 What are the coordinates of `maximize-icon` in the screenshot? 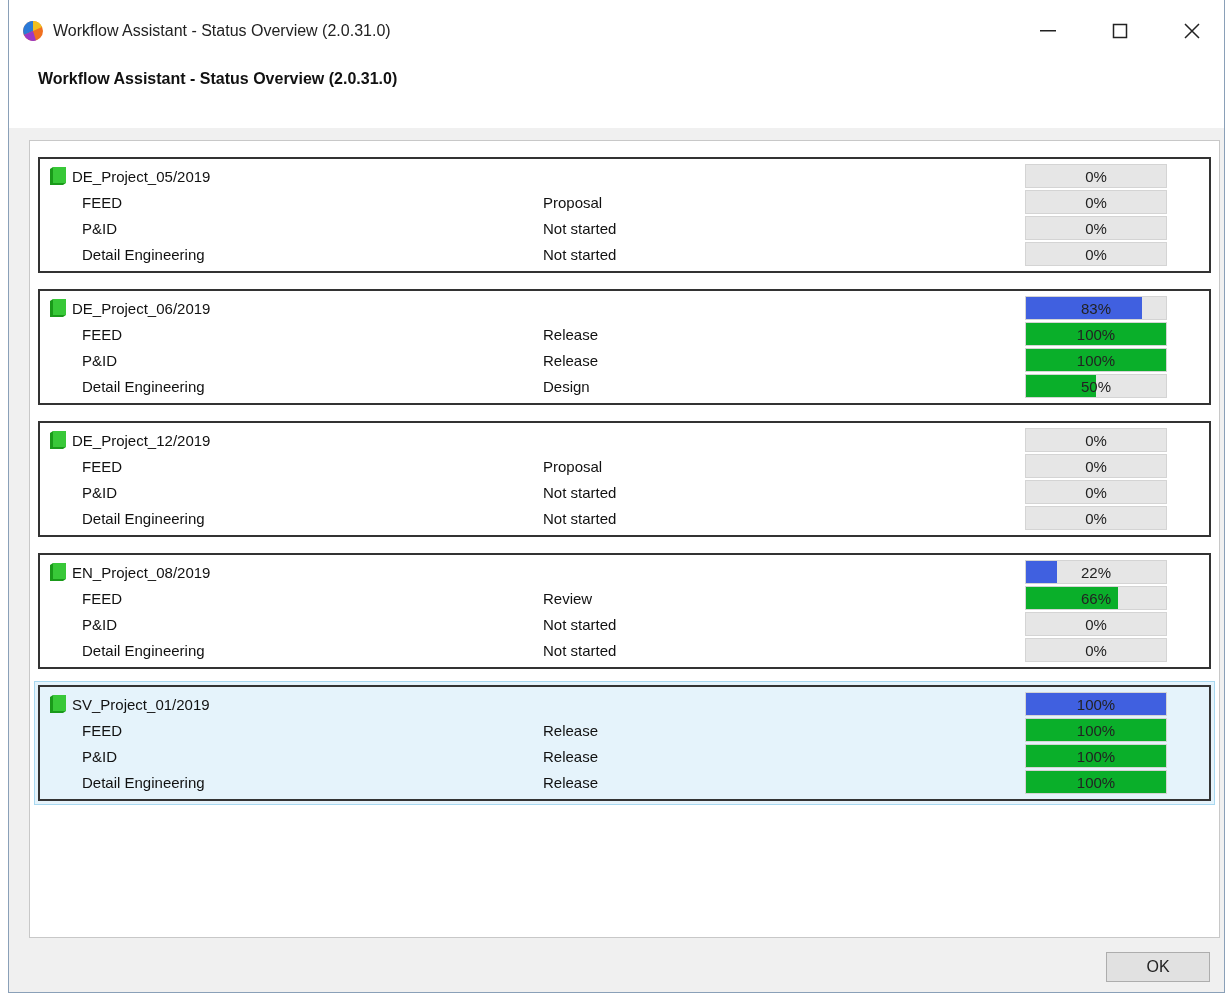 It's located at (1120, 31).